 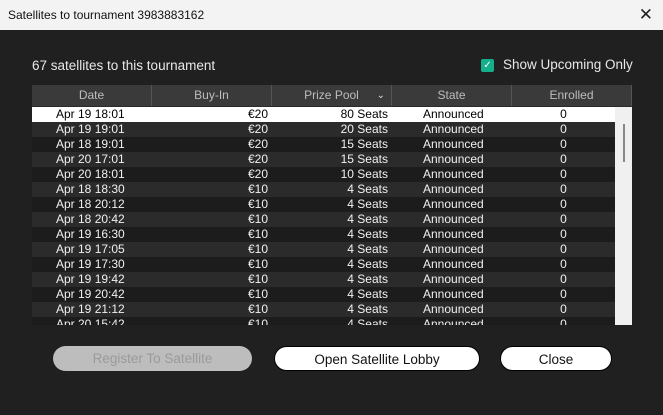 What do you see at coordinates (323, 234) in the screenshot?
I see `table-row: Apr 19 16:30 €10 4 Seats Announced 0` at bounding box center [323, 234].